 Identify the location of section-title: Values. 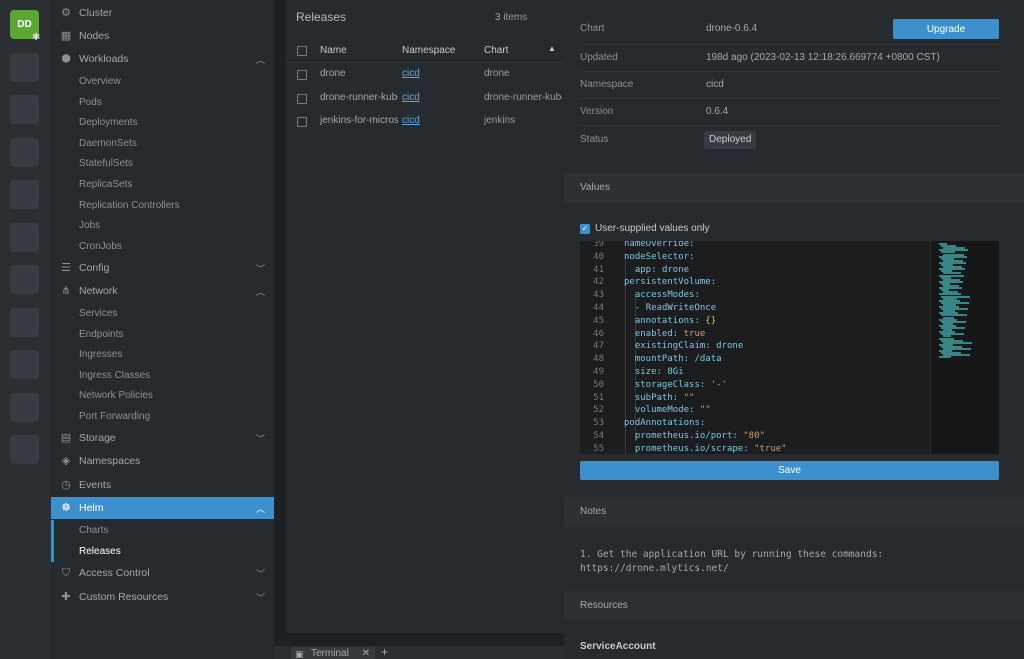
(595, 187).